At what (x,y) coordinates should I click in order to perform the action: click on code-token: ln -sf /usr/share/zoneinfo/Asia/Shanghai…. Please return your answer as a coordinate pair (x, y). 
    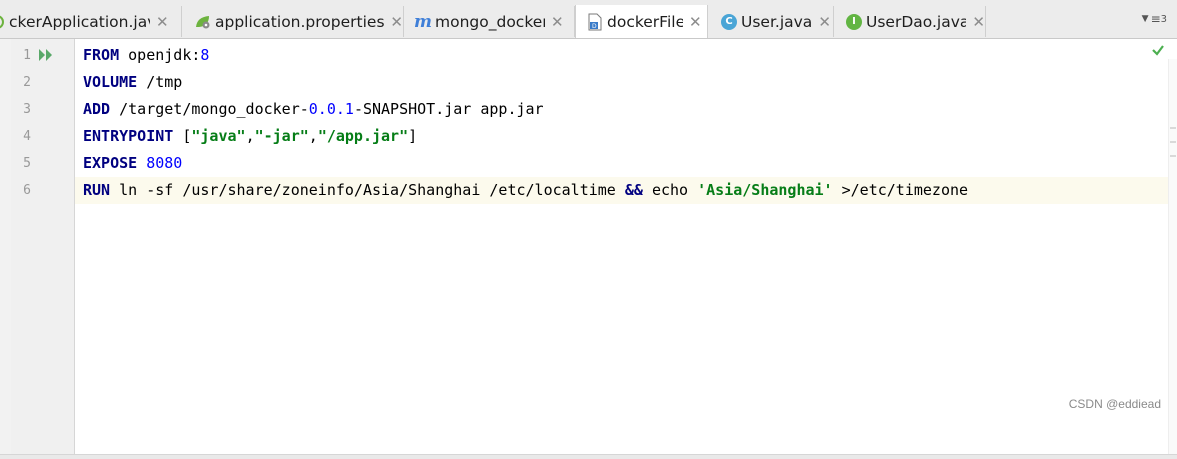
    Looking at the image, I should click on (367, 190).